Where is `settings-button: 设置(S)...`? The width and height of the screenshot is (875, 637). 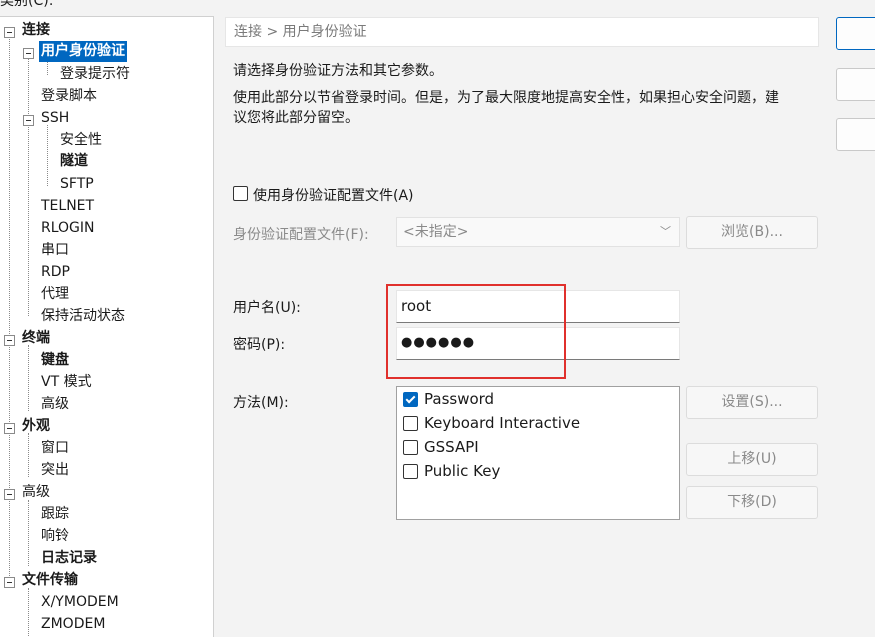
settings-button: 设置(S)... is located at coordinates (752, 402).